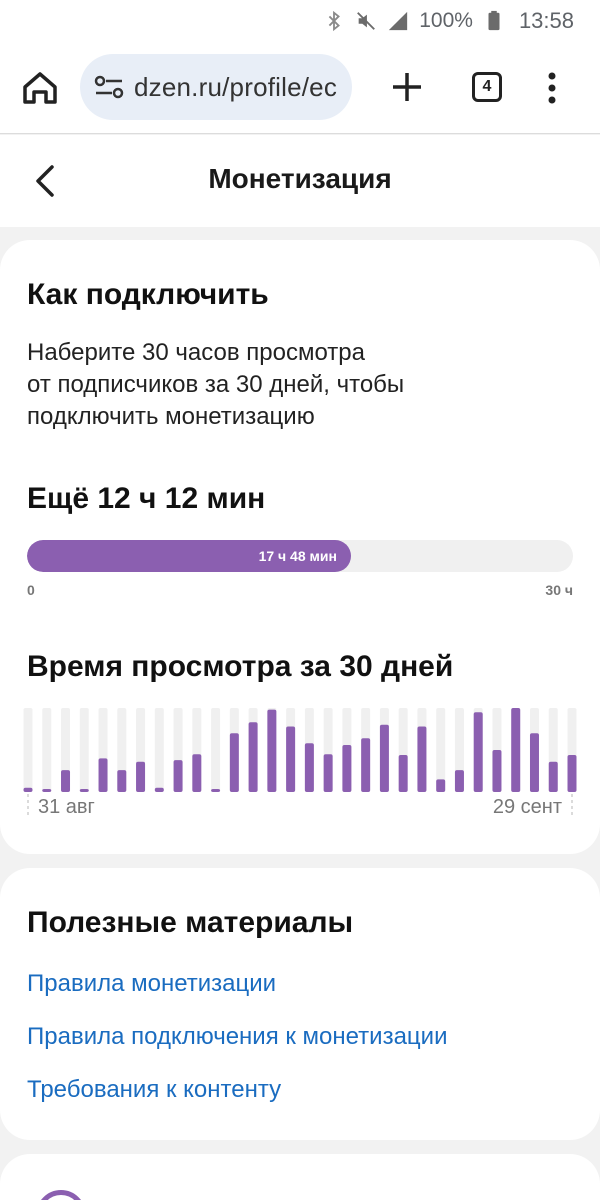 The image size is (600, 1200). Describe the element at coordinates (235, 87) in the screenshot. I see `url-text: dzen.ru/profile/ec` at that location.